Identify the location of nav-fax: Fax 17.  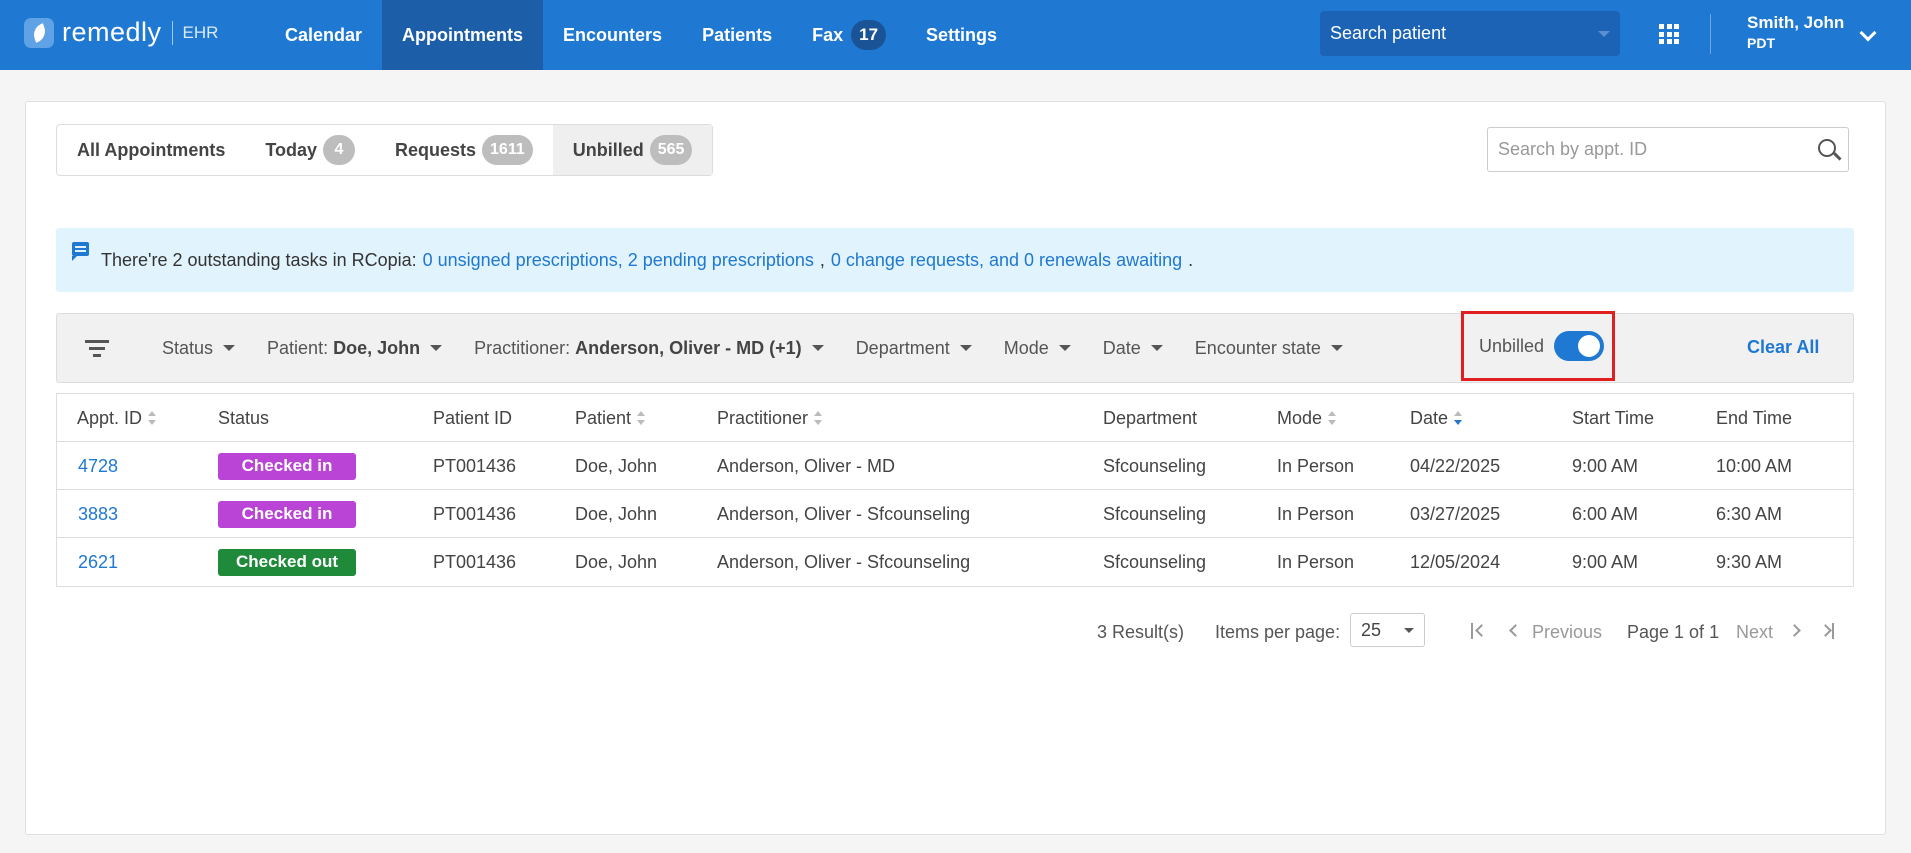
(849, 35).